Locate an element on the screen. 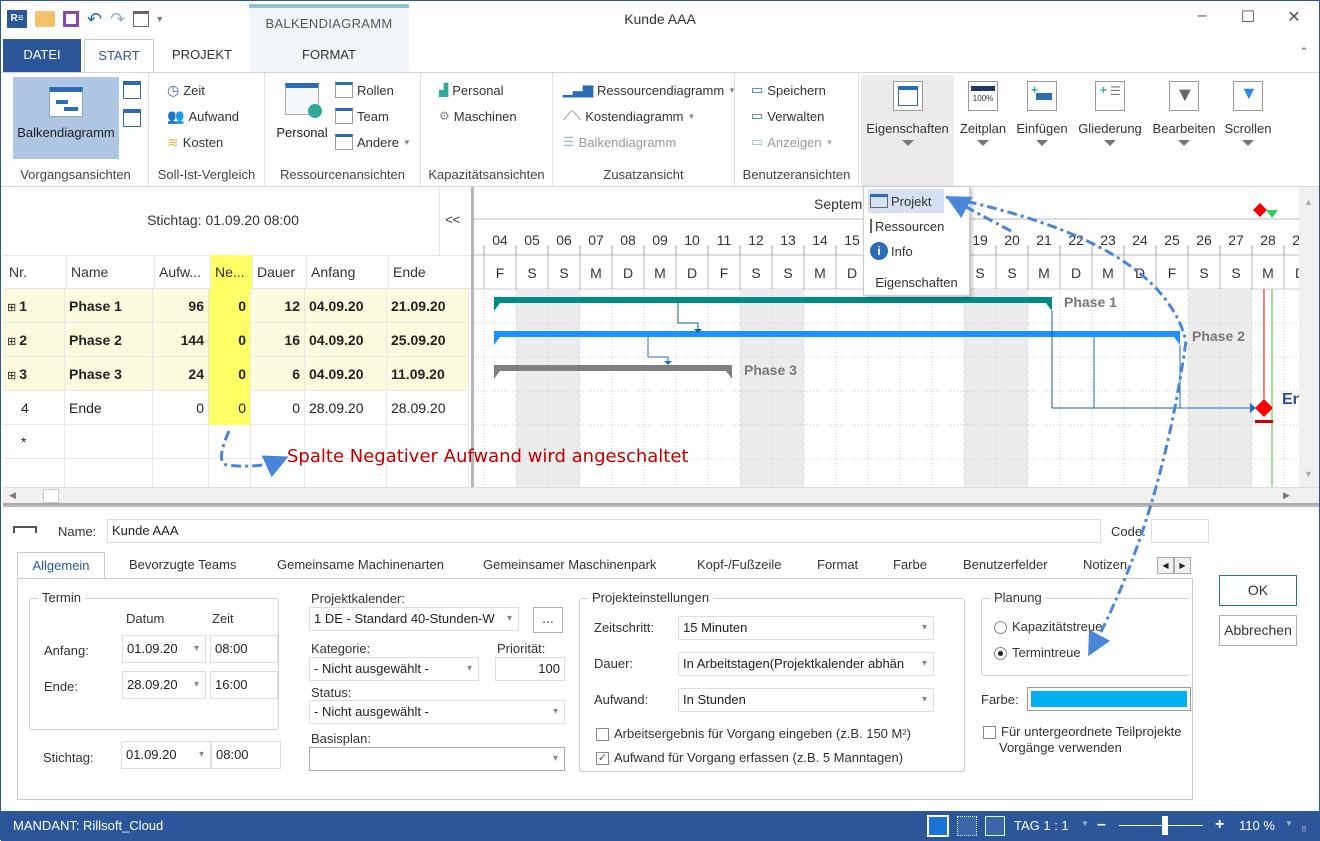  structure-view-icon is located at coordinates (132, 118).